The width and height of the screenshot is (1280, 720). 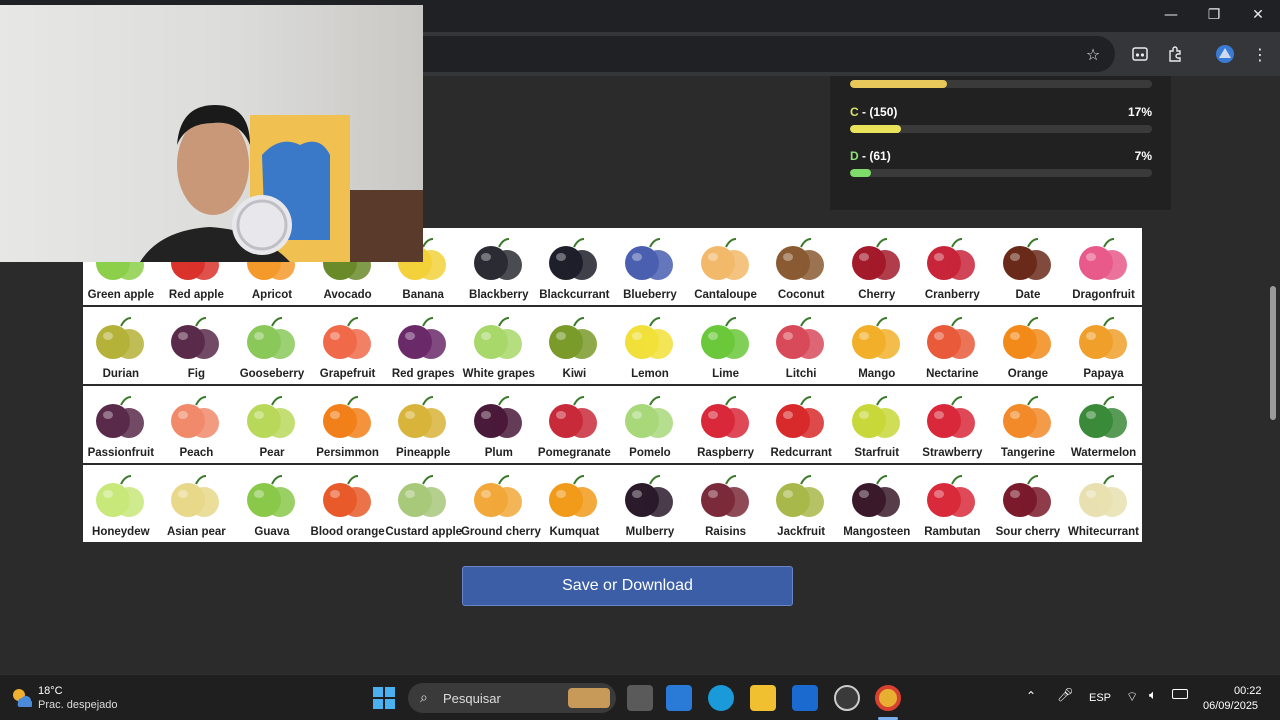 I want to click on fruit-tile: Strawberry, so click(x=953, y=424).